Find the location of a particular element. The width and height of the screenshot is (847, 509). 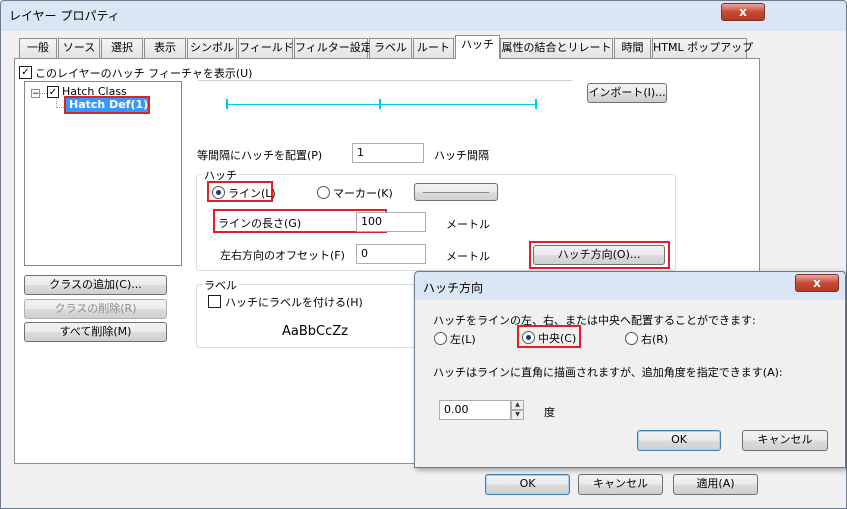

label-hatch-checkbox is located at coordinates (214, 301).